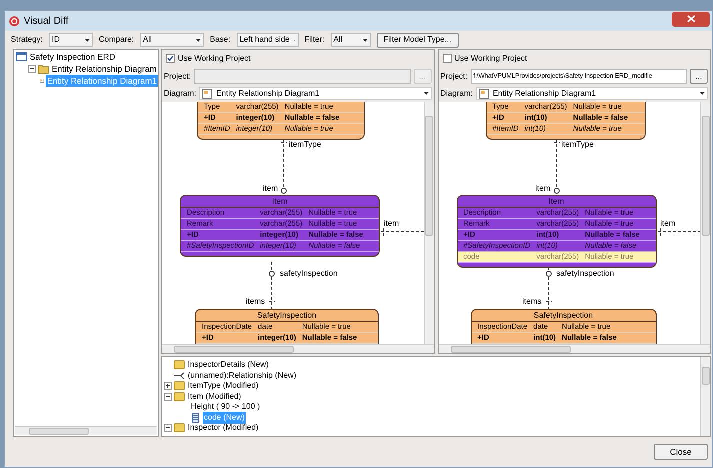 Image resolution: width=713 pixels, height=468 pixels. Describe the element at coordinates (195, 417) in the screenshot. I see `column-icon` at that location.